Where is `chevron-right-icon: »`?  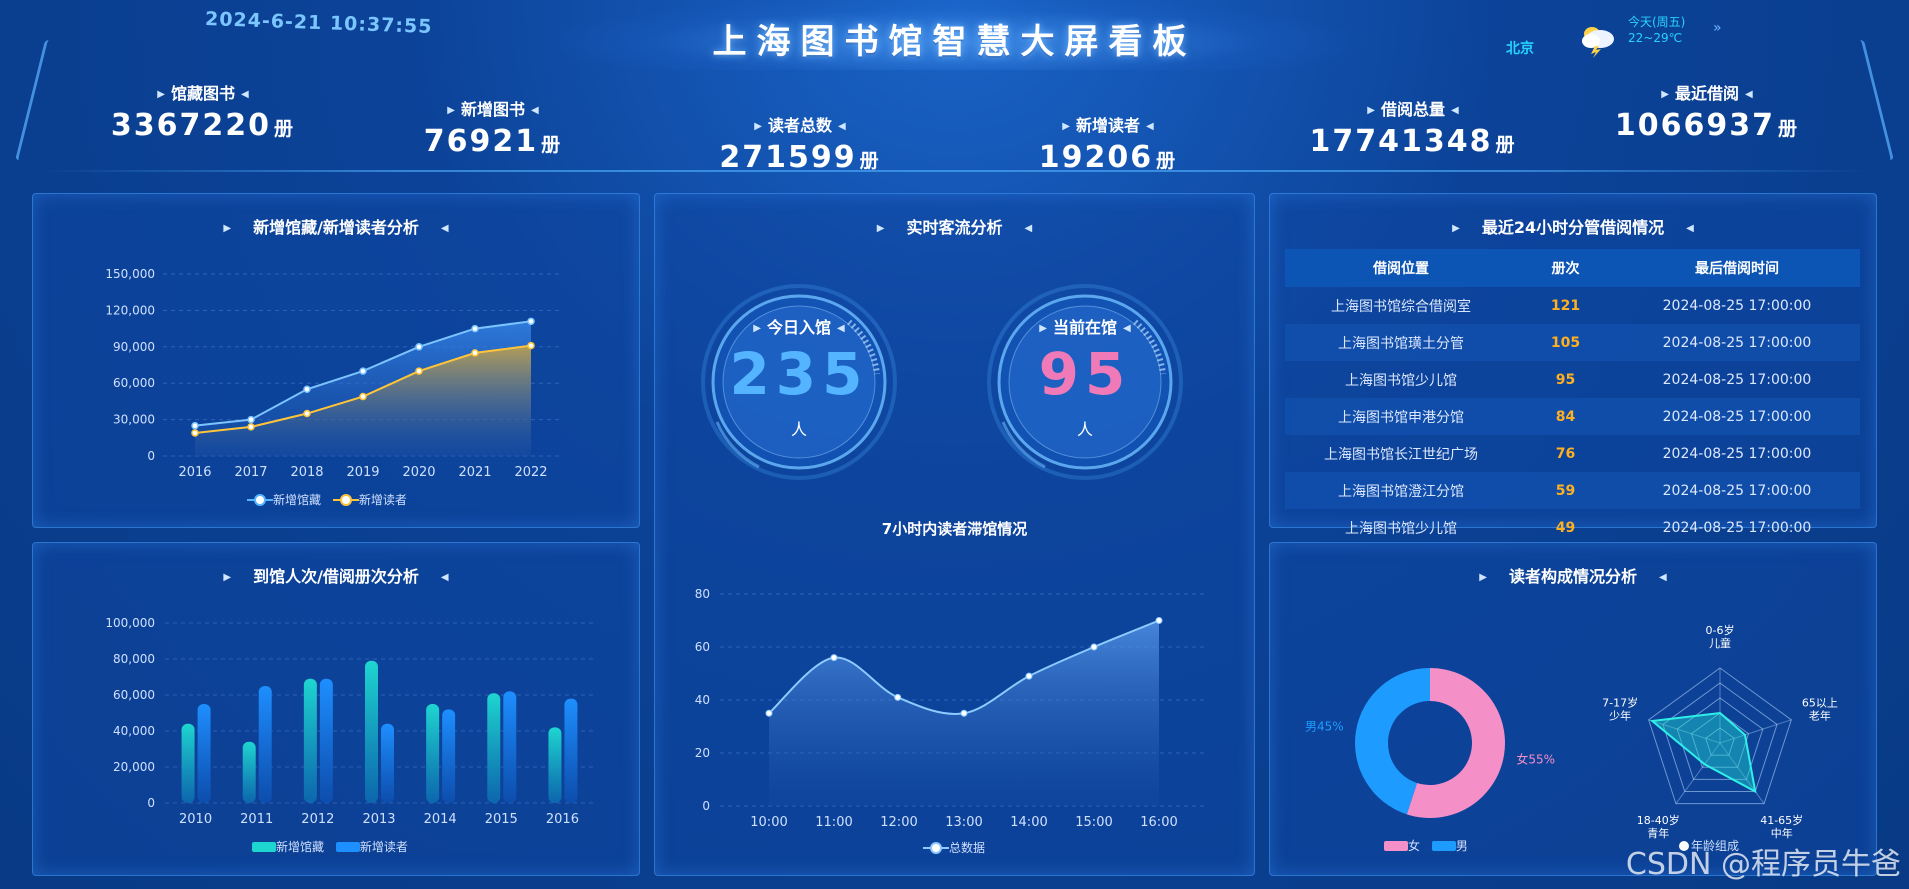
chevron-right-icon: » is located at coordinates (1717, 28).